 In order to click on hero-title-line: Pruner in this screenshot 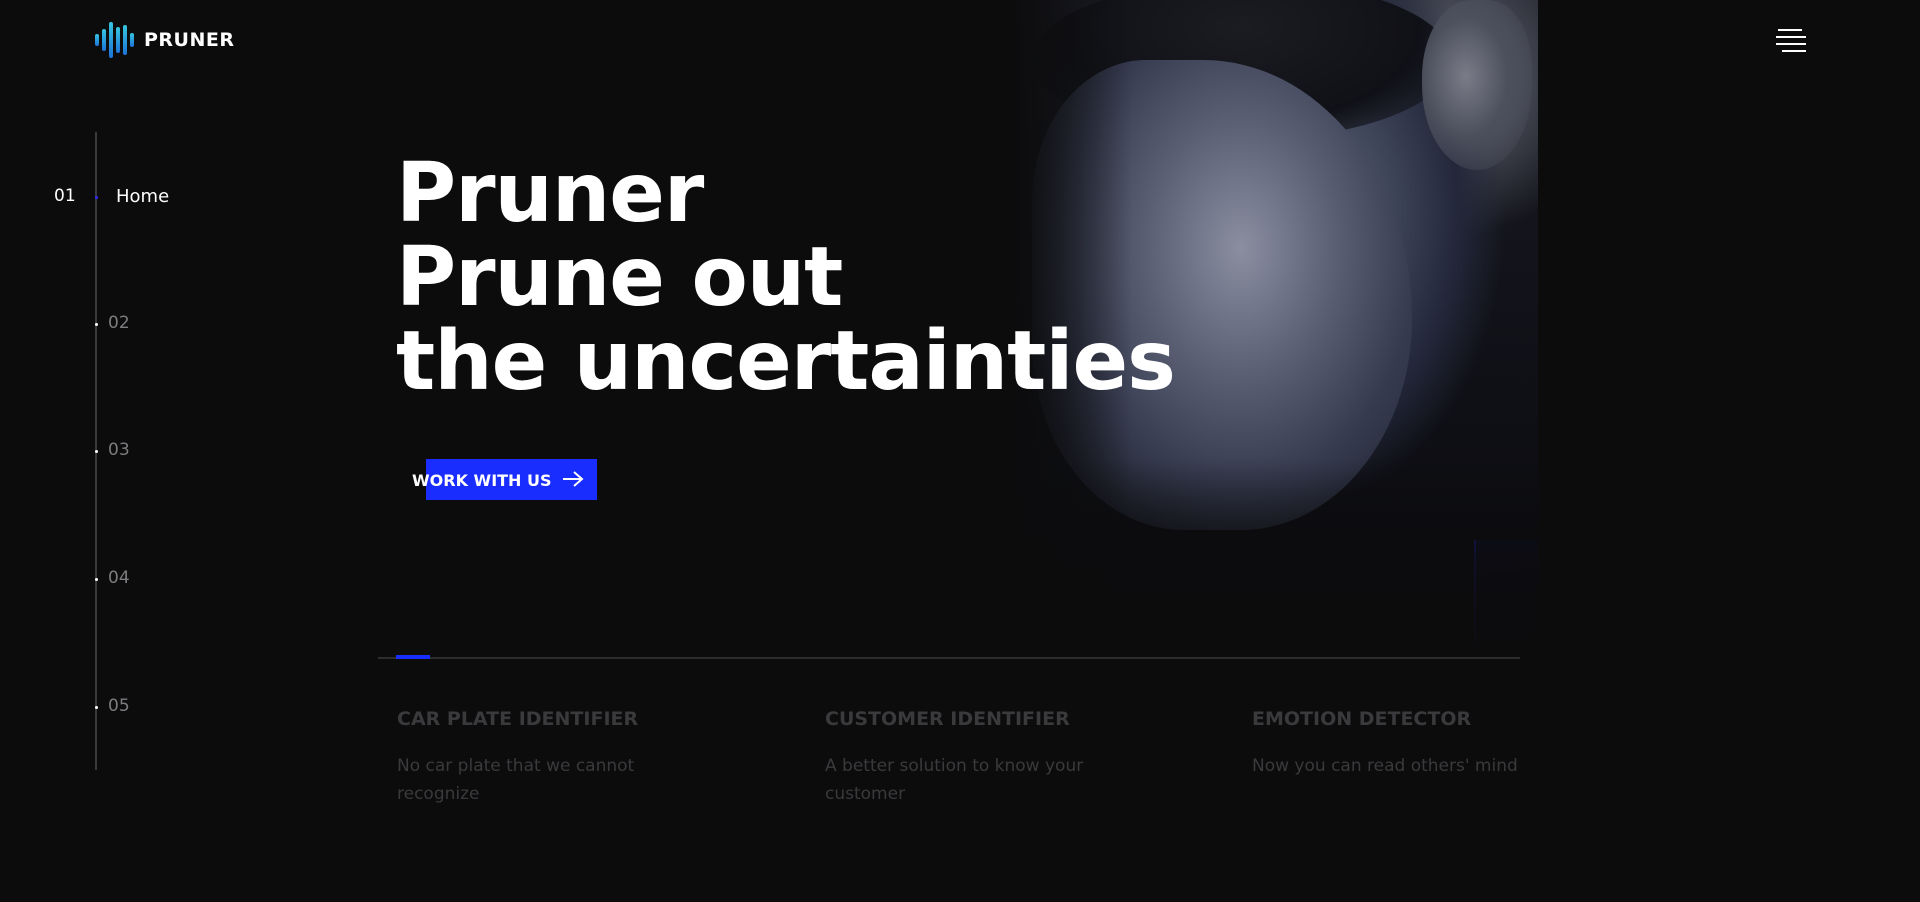, I will do `click(550, 193)`.